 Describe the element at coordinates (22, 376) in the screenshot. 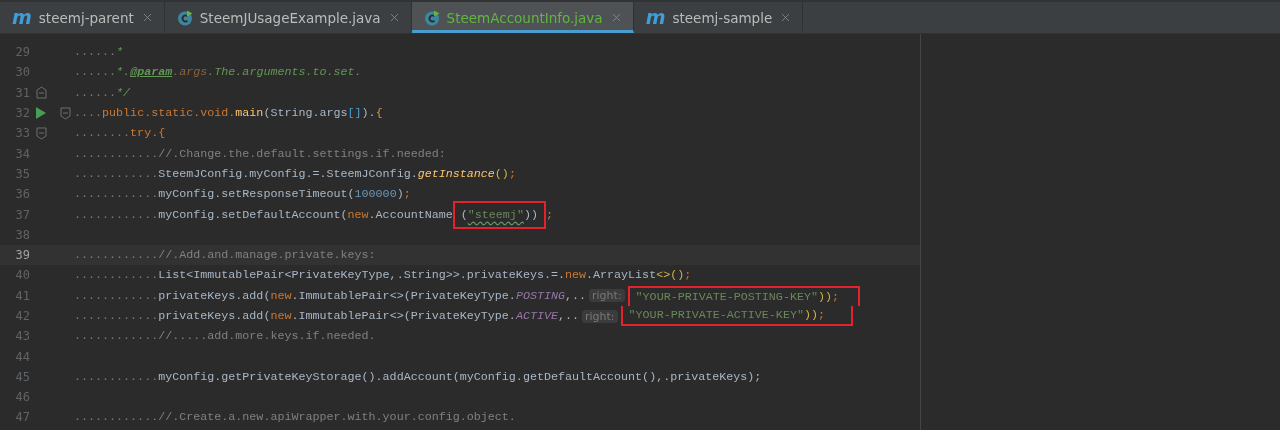

I see `line-number: 45` at that location.